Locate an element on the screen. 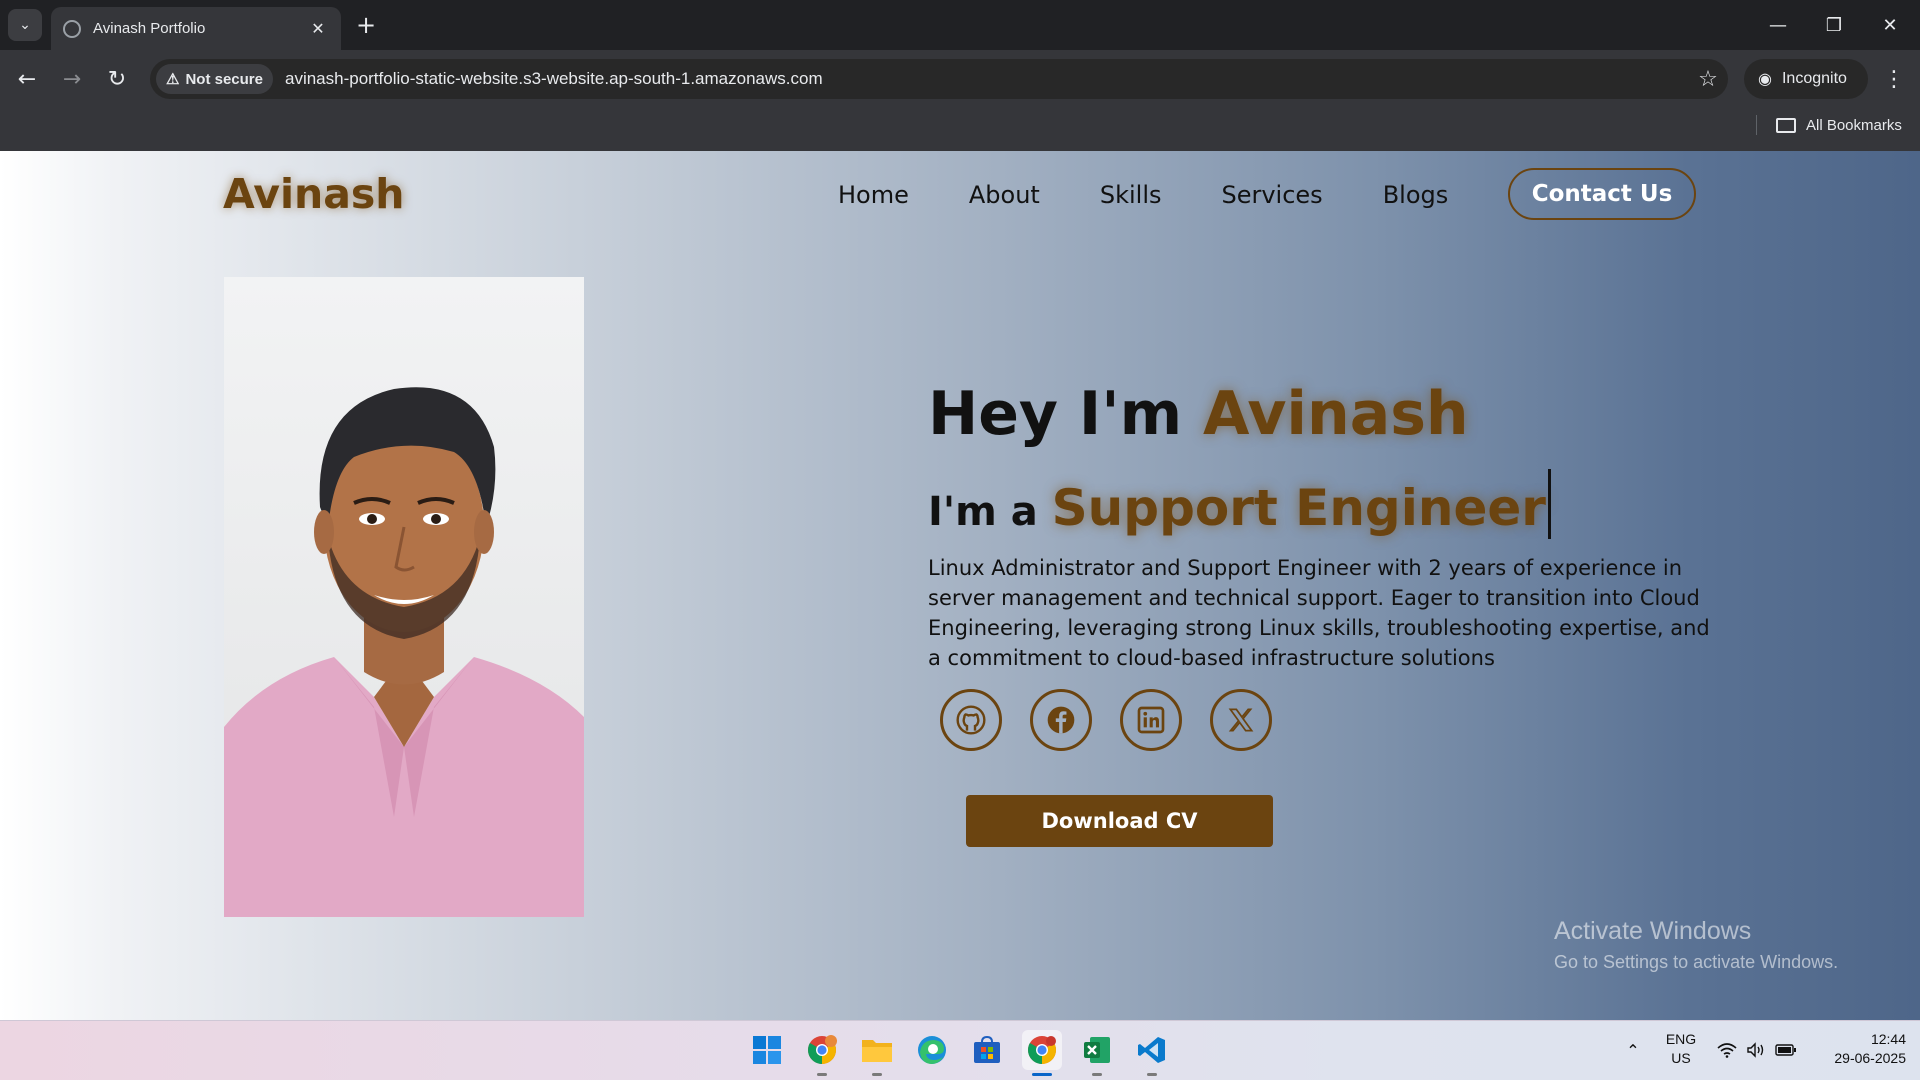 The height and width of the screenshot is (1080, 1920). tab-search-button: ⌄ is located at coordinates (25, 25).